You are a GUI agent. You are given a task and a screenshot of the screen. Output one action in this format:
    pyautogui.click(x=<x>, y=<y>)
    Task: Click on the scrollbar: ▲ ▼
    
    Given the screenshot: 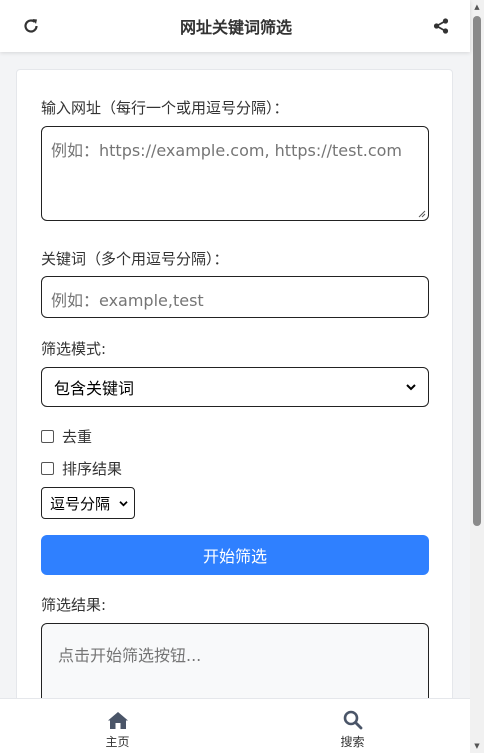 What is the action you would take?
    pyautogui.click(x=477, y=376)
    